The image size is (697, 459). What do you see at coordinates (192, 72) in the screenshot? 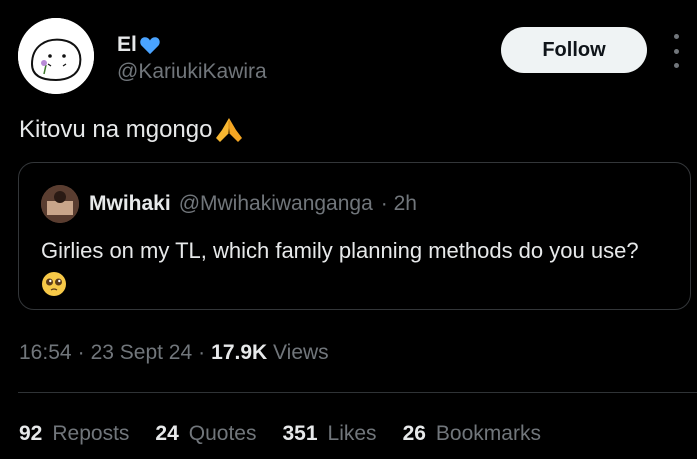
I see `author-handle: @KariukiKawira` at bounding box center [192, 72].